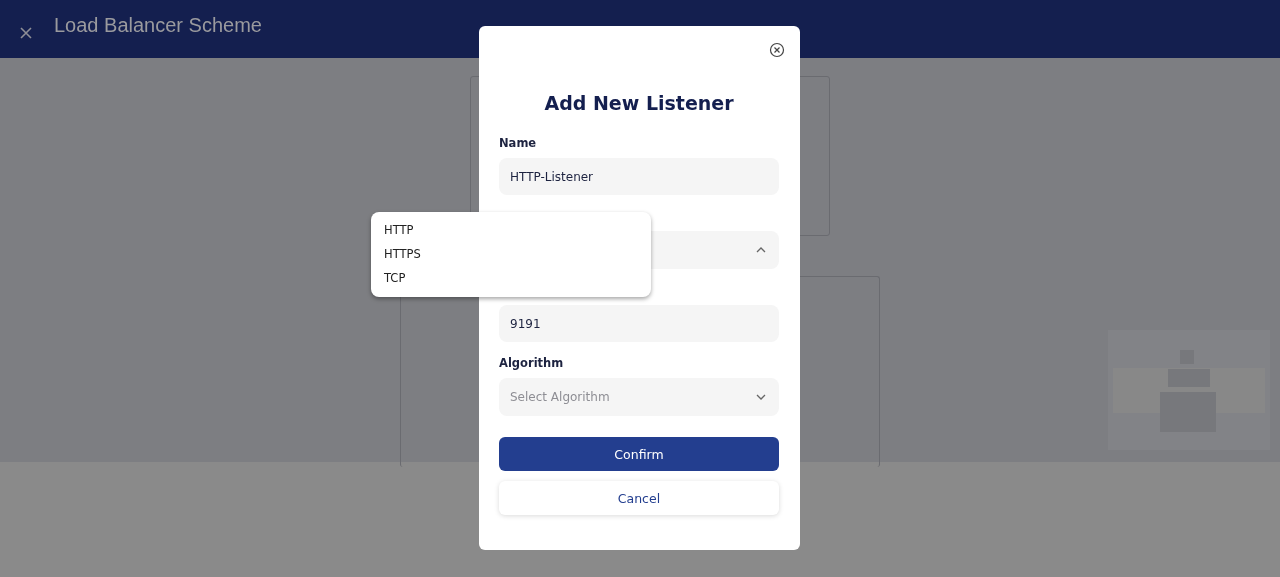  Describe the element at coordinates (639, 498) in the screenshot. I see `cancel-button: Cancel` at that location.